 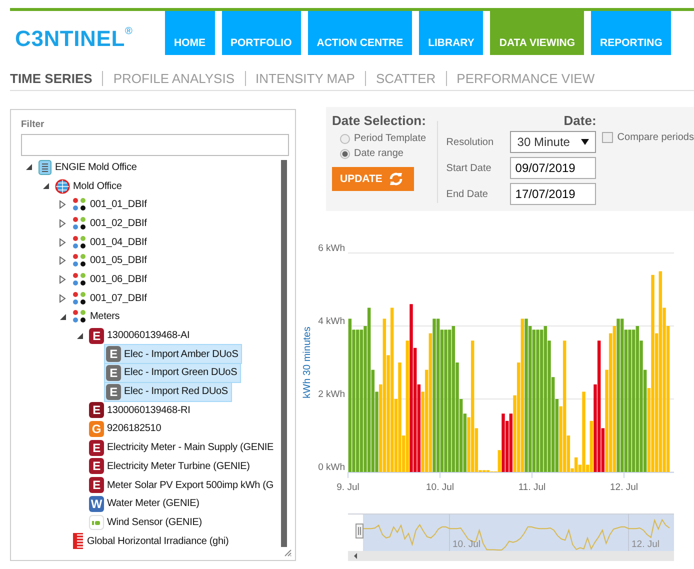 What do you see at coordinates (140, 410) in the screenshot?
I see `tree-item: E 1300060139468-RI` at bounding box center [140, 410].